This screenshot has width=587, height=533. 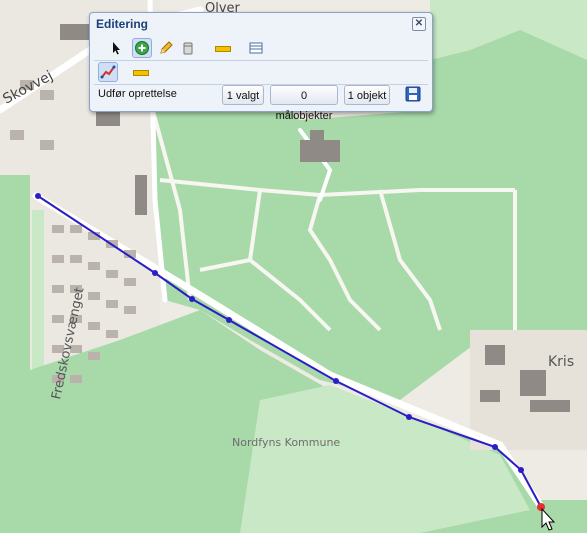 I want to click on municipality-label: Nordfyns Kommune, so click(x=286, y=442).